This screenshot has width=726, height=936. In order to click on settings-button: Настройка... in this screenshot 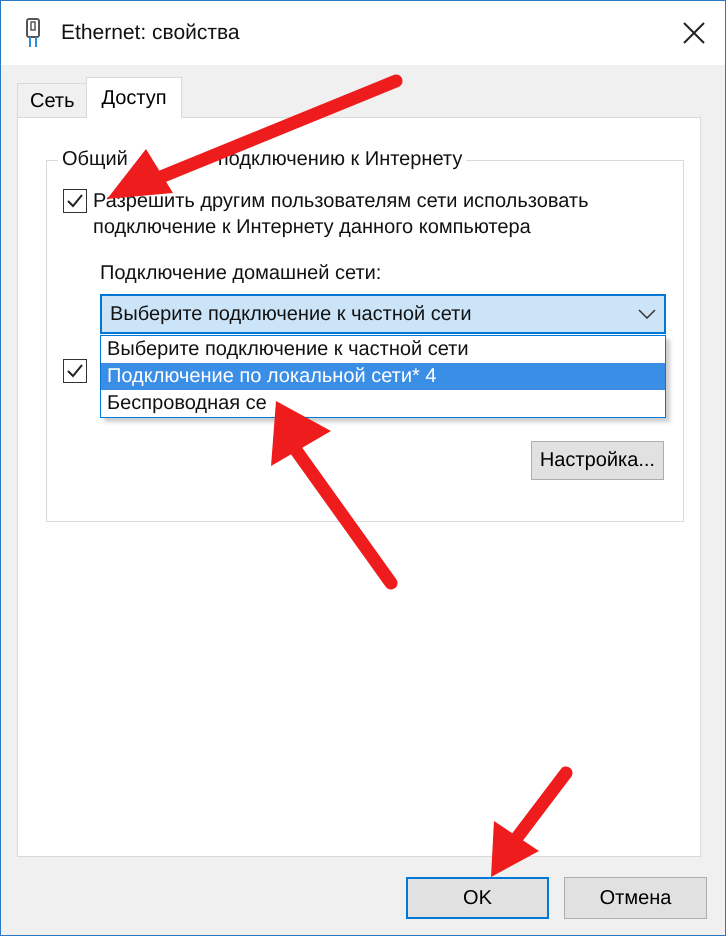, I will do `click(597, 460)`.